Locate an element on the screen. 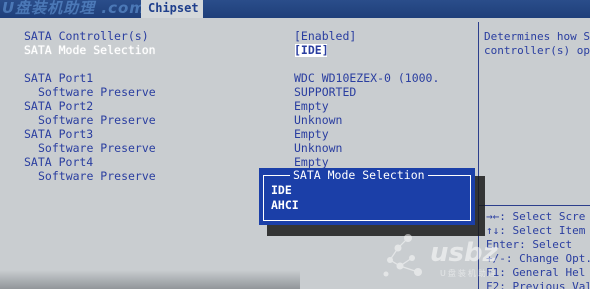 This screenshot has height=289, width=590. watermark-dots-icon is located at coordinates (402, 255).